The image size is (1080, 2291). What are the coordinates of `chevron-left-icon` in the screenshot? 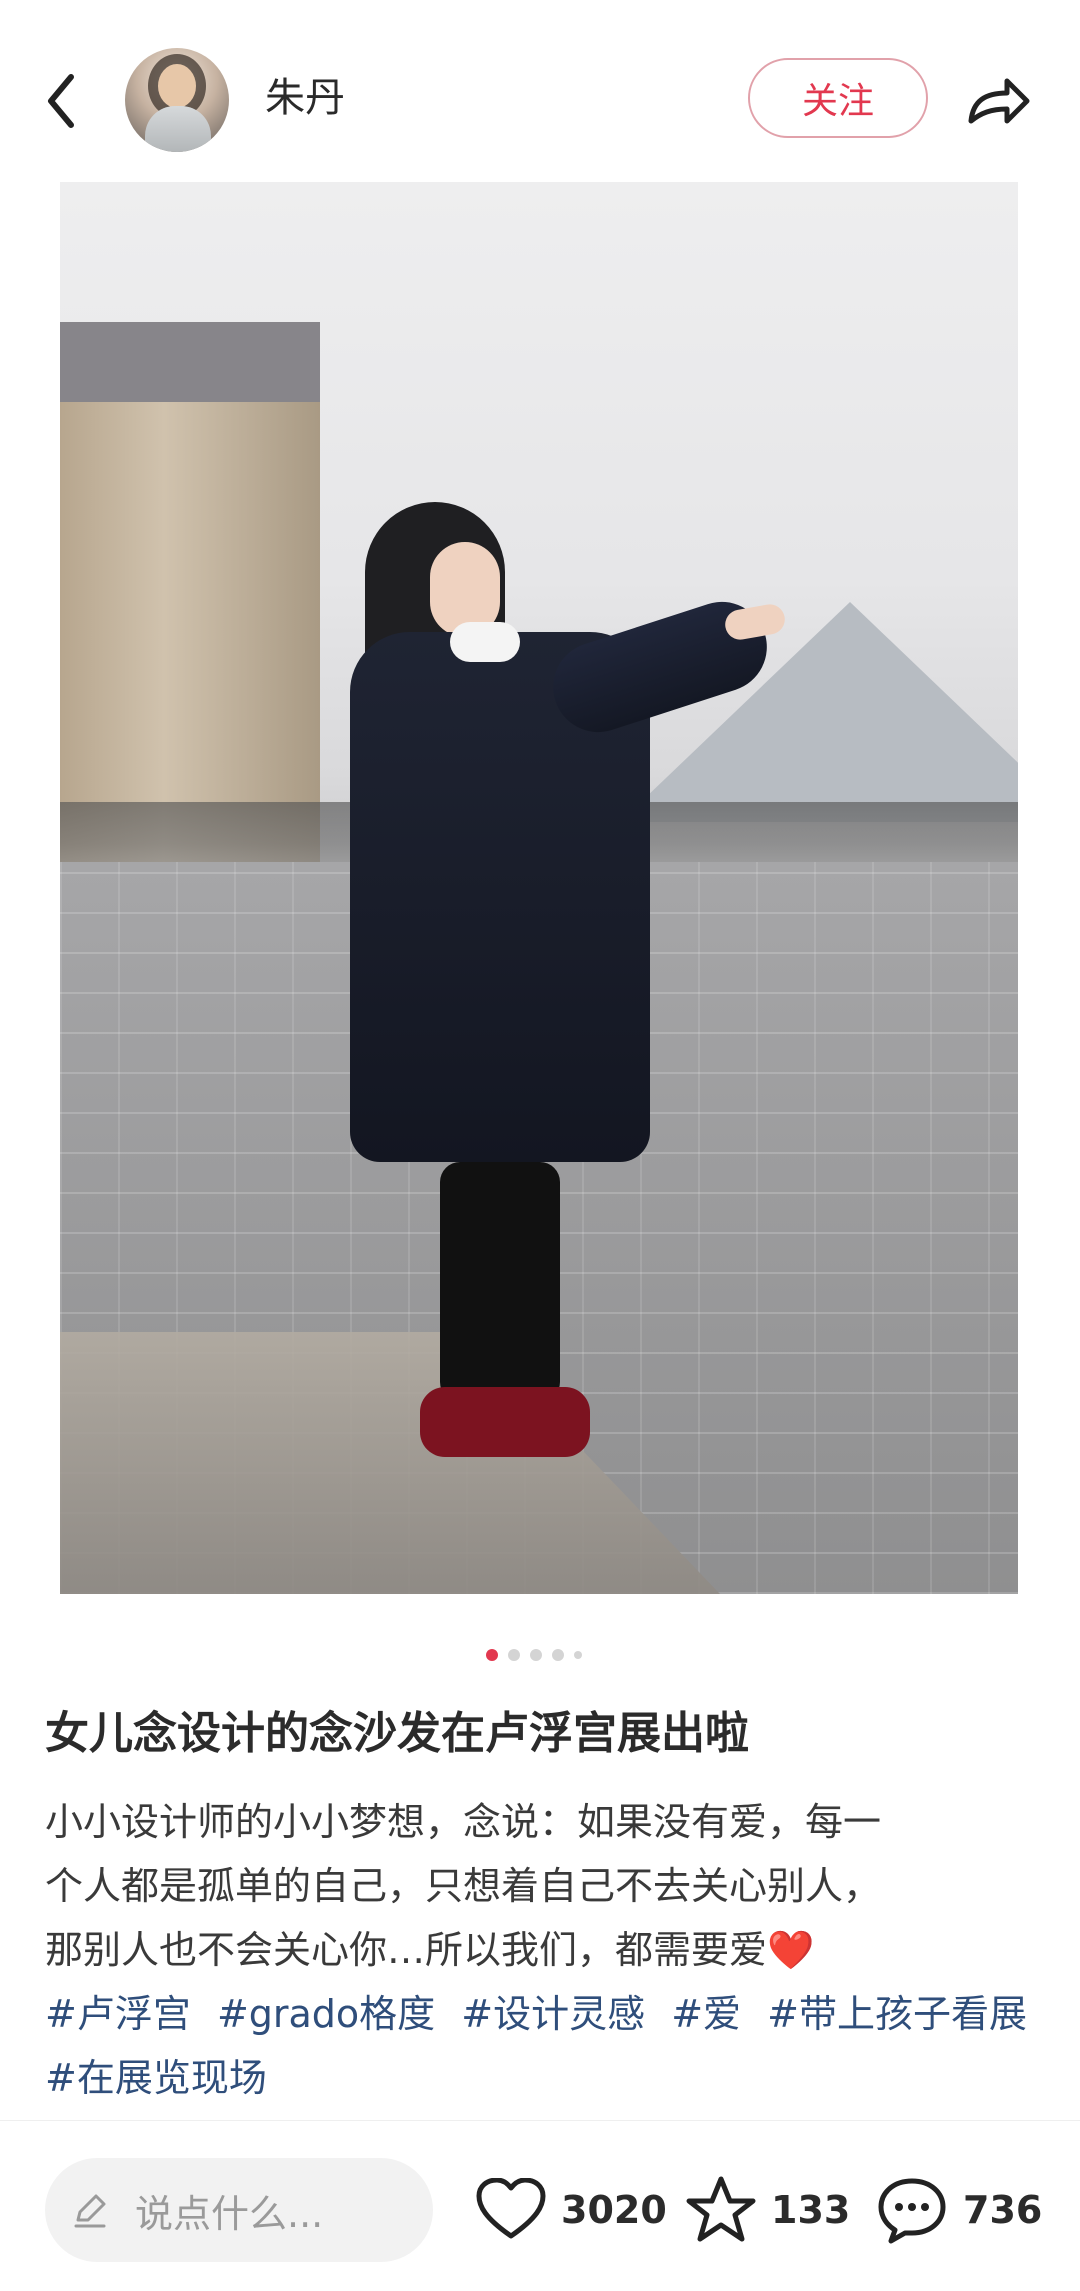 It's located at (61, 101).